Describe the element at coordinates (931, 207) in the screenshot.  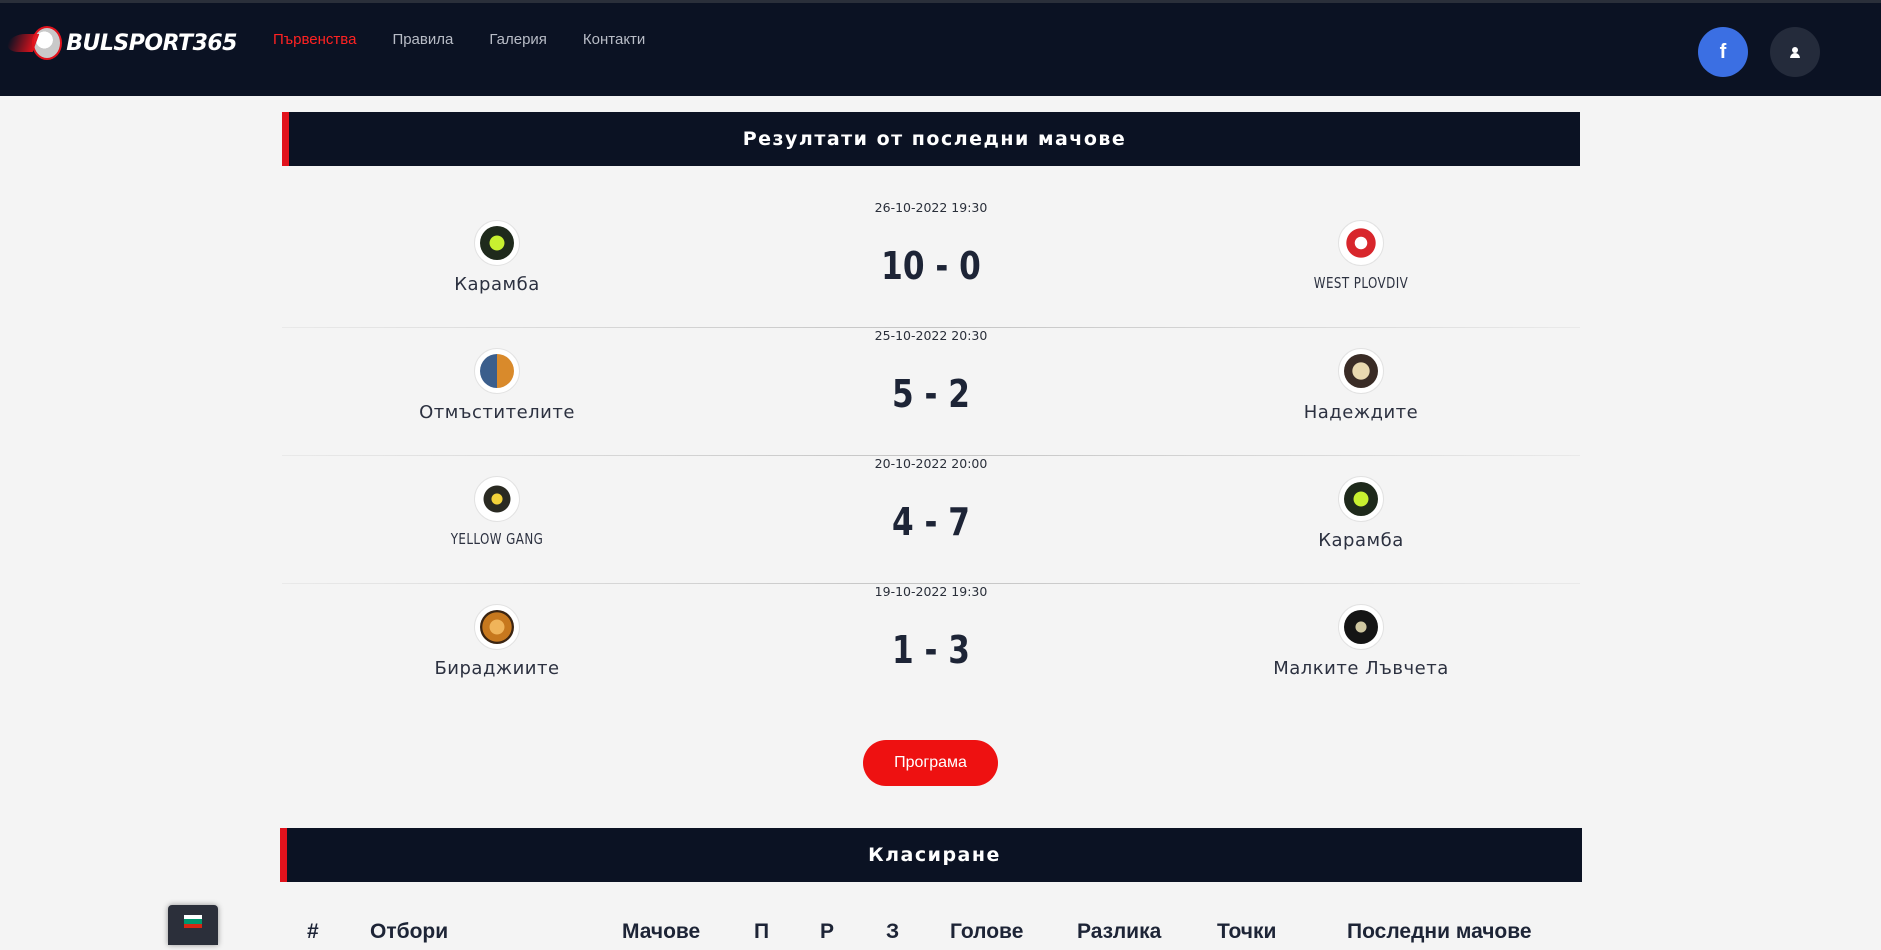
I see `match-date: 26-10-2022 19:30` at that location.